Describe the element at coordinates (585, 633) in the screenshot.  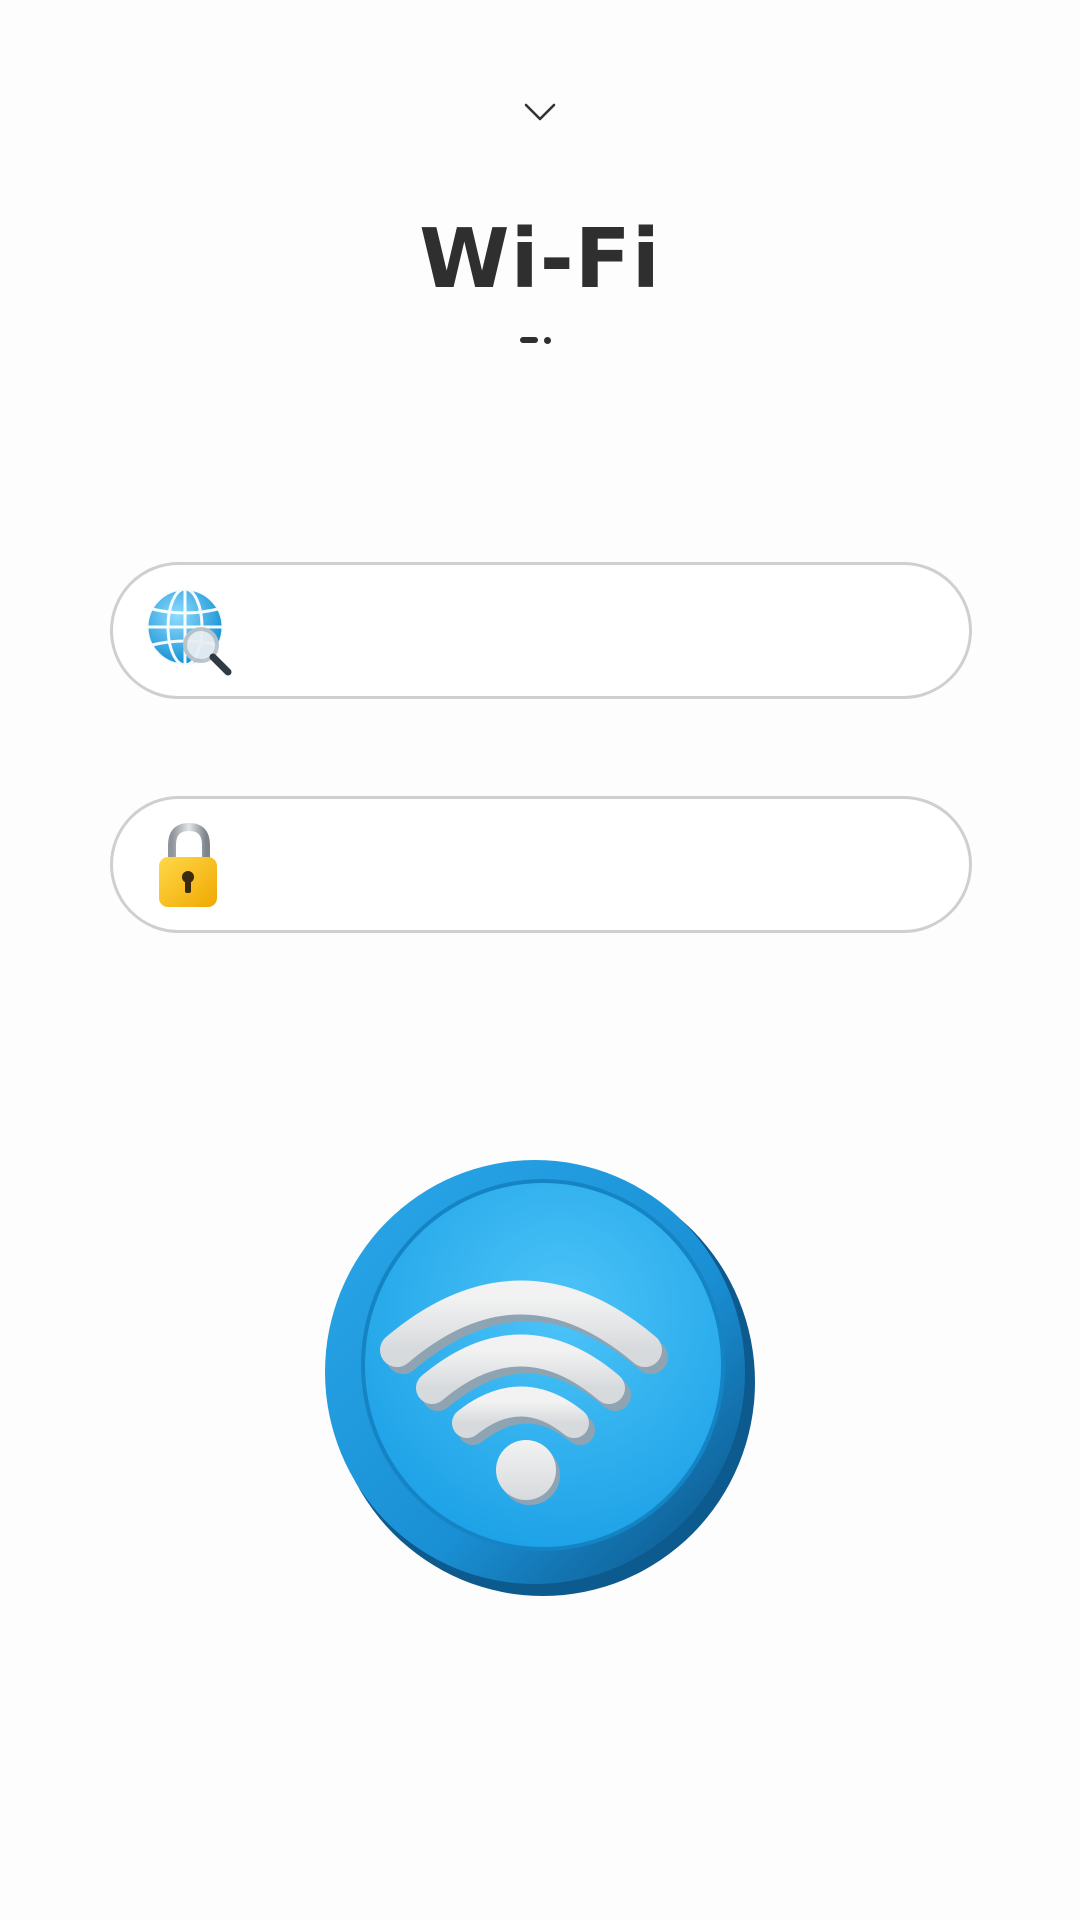
I see `ssid-input` at that location.